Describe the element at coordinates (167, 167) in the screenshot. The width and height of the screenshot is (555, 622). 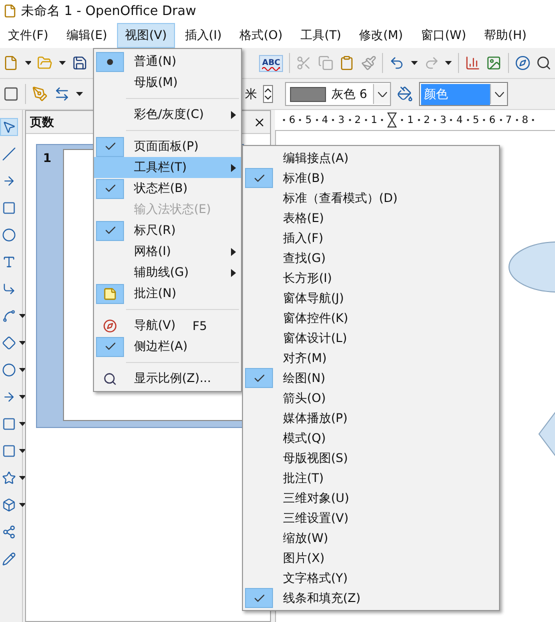
I see `menu-option: 工具栏(T)` at that location.